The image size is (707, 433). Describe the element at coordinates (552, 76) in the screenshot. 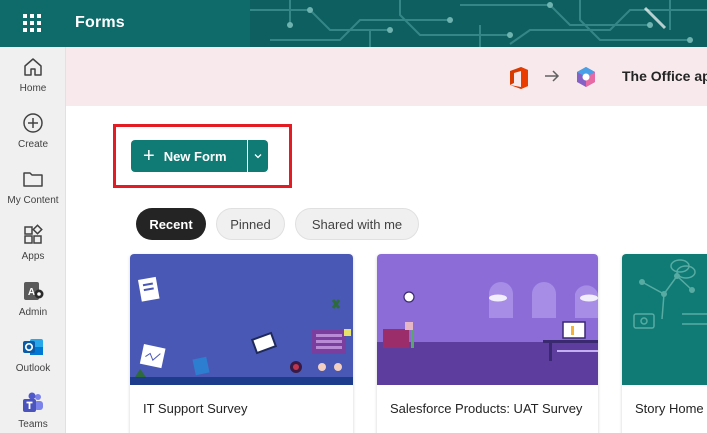

I see `arrow-right-icon` at that location.